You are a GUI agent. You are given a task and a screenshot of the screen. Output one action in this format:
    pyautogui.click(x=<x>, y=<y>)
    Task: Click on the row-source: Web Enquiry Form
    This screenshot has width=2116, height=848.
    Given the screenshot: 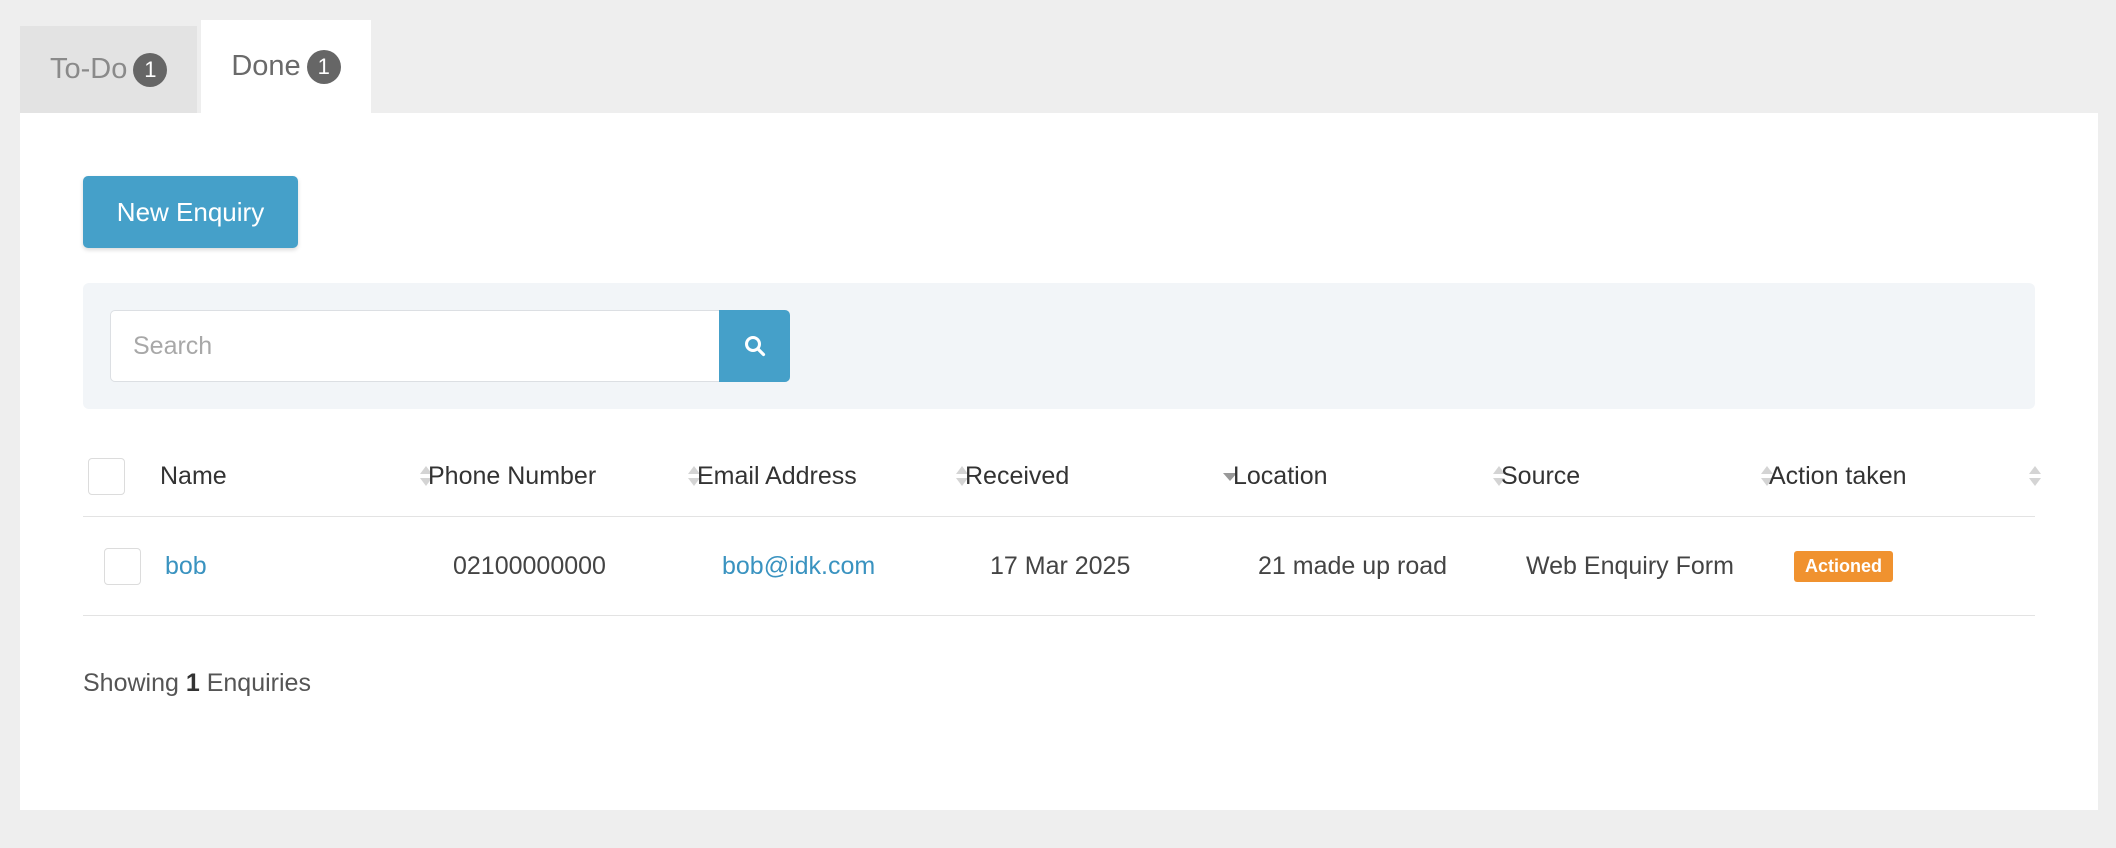 What is the action you would take?
    pyautogui.click(x=1630, y=566)
    